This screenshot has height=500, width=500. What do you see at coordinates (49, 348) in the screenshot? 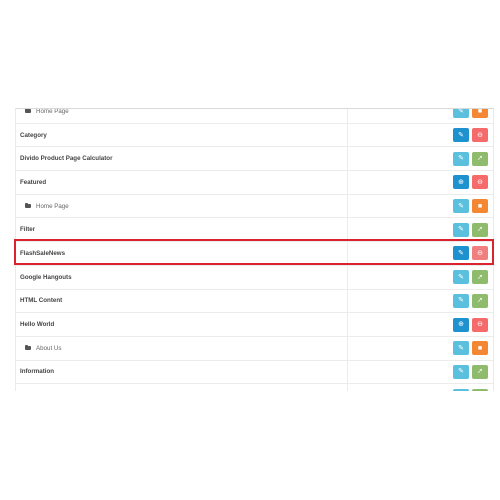
I see `module-name-label: About Us` at bounding box center [49, 348].